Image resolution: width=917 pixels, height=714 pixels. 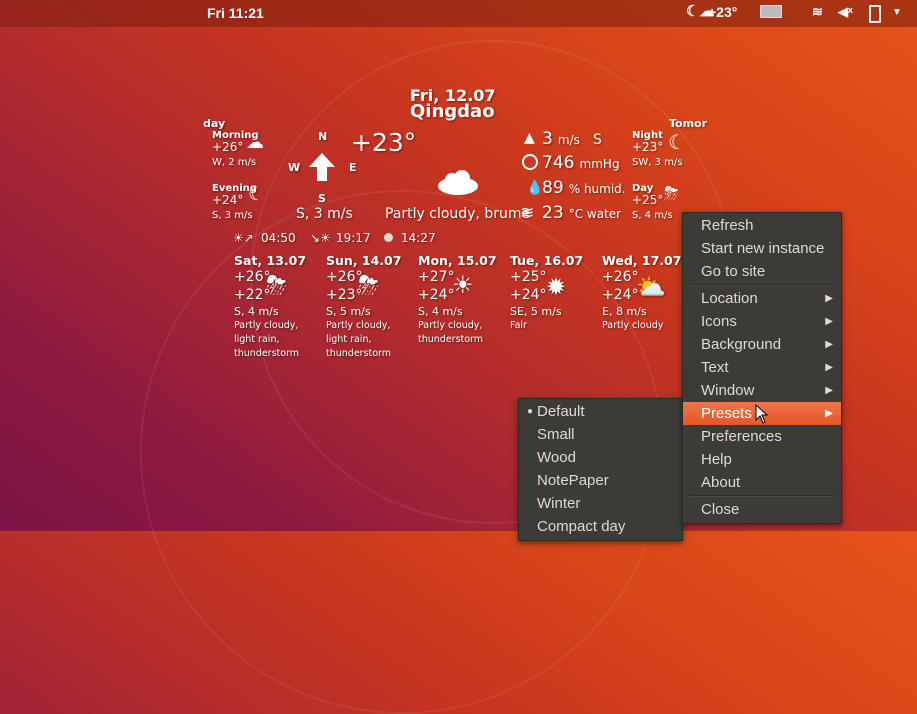 I want to click on forecast-date: Sat, 13.07, so click(x=270, y=260).